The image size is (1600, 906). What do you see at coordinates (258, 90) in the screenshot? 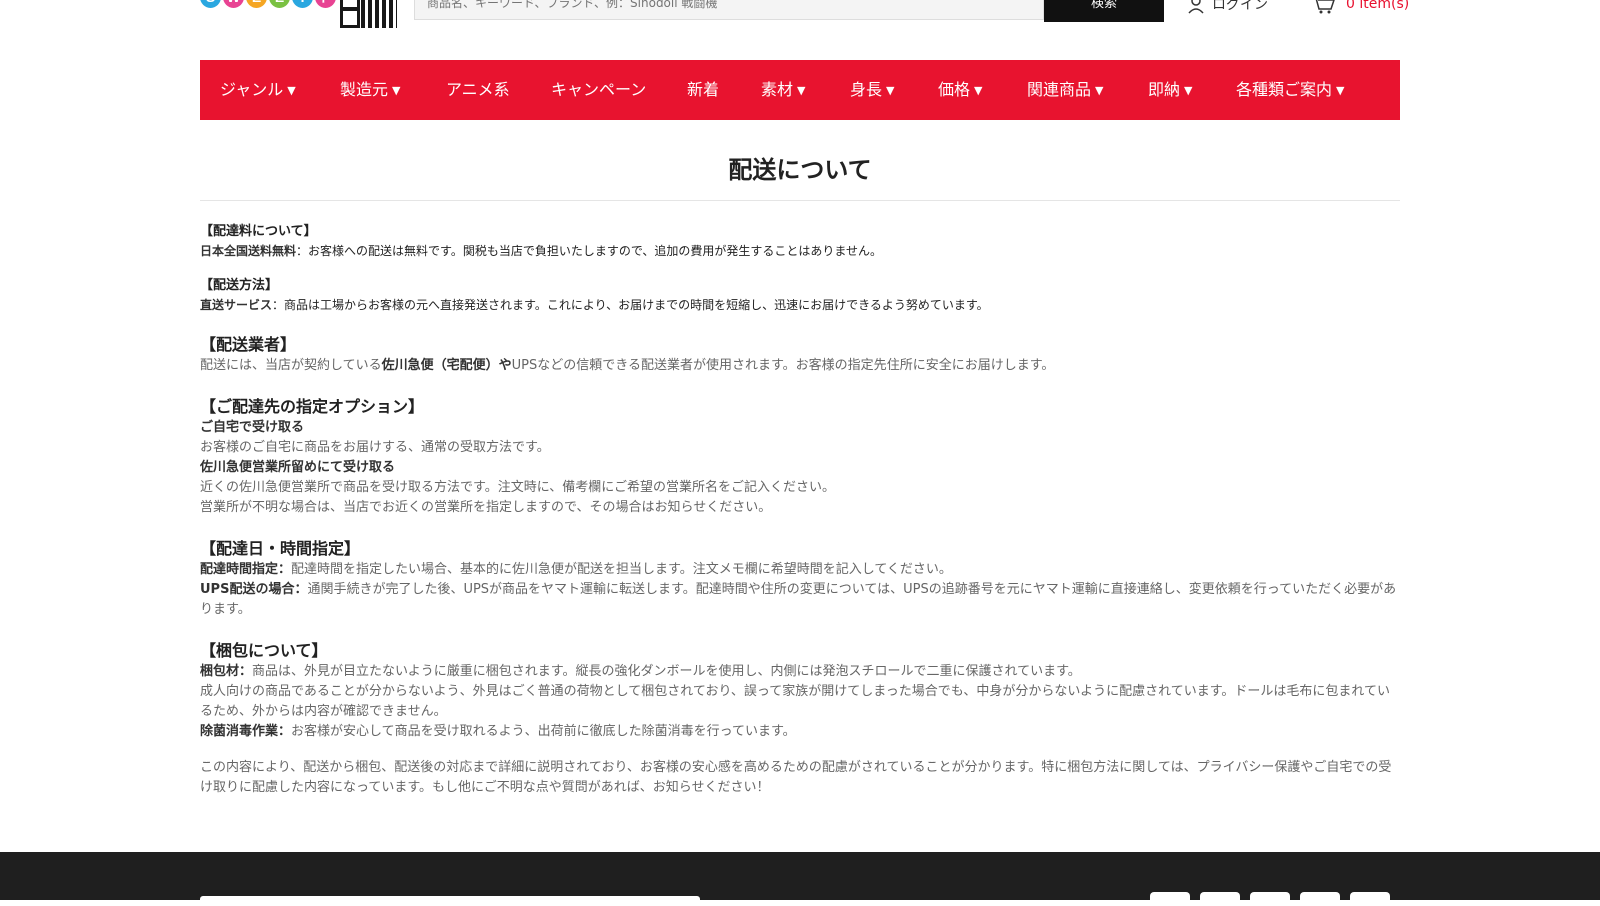
I see `nav-item-genre: ジャンル ▼` at bounding box center [258, 90].